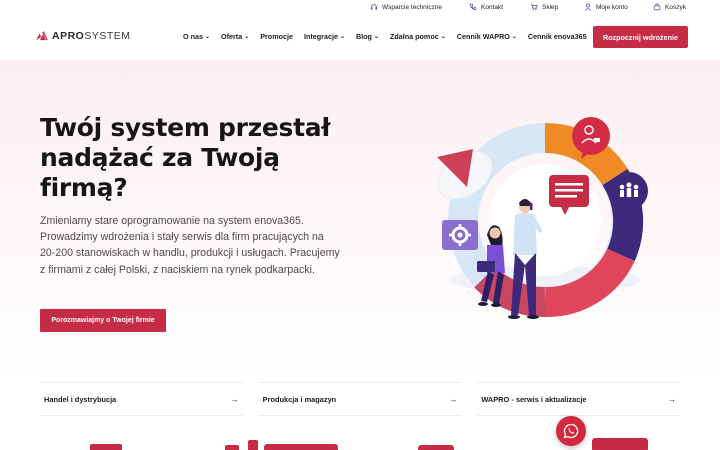  Describe the element at coordinates (612, 7) in the screenshot. I see `account-label: Moje konto` at that location.